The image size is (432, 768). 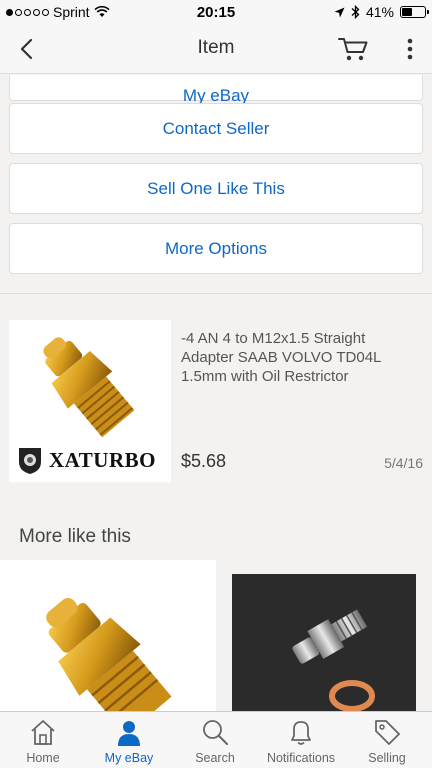 What do you see at coordinates (355, 12) in the screenshot?
I see `bluetooth-icon` at bounding box center [355, 12].